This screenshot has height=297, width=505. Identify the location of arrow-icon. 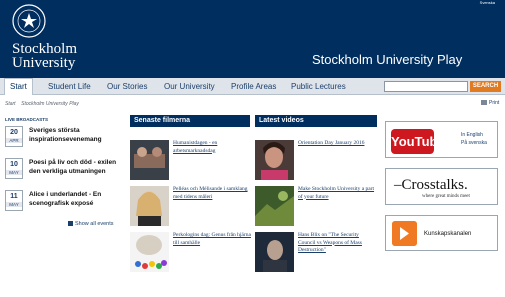
(70, 224).